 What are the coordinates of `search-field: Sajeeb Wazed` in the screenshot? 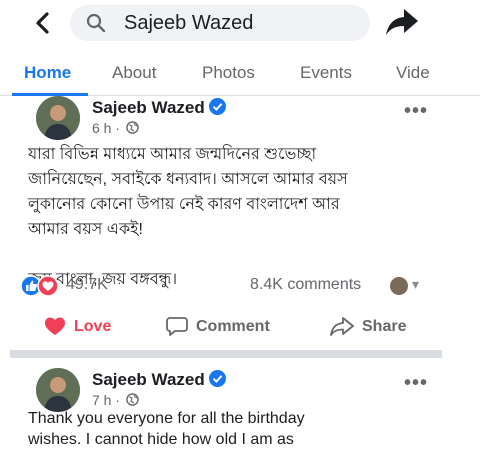 It's located at (220, 23).